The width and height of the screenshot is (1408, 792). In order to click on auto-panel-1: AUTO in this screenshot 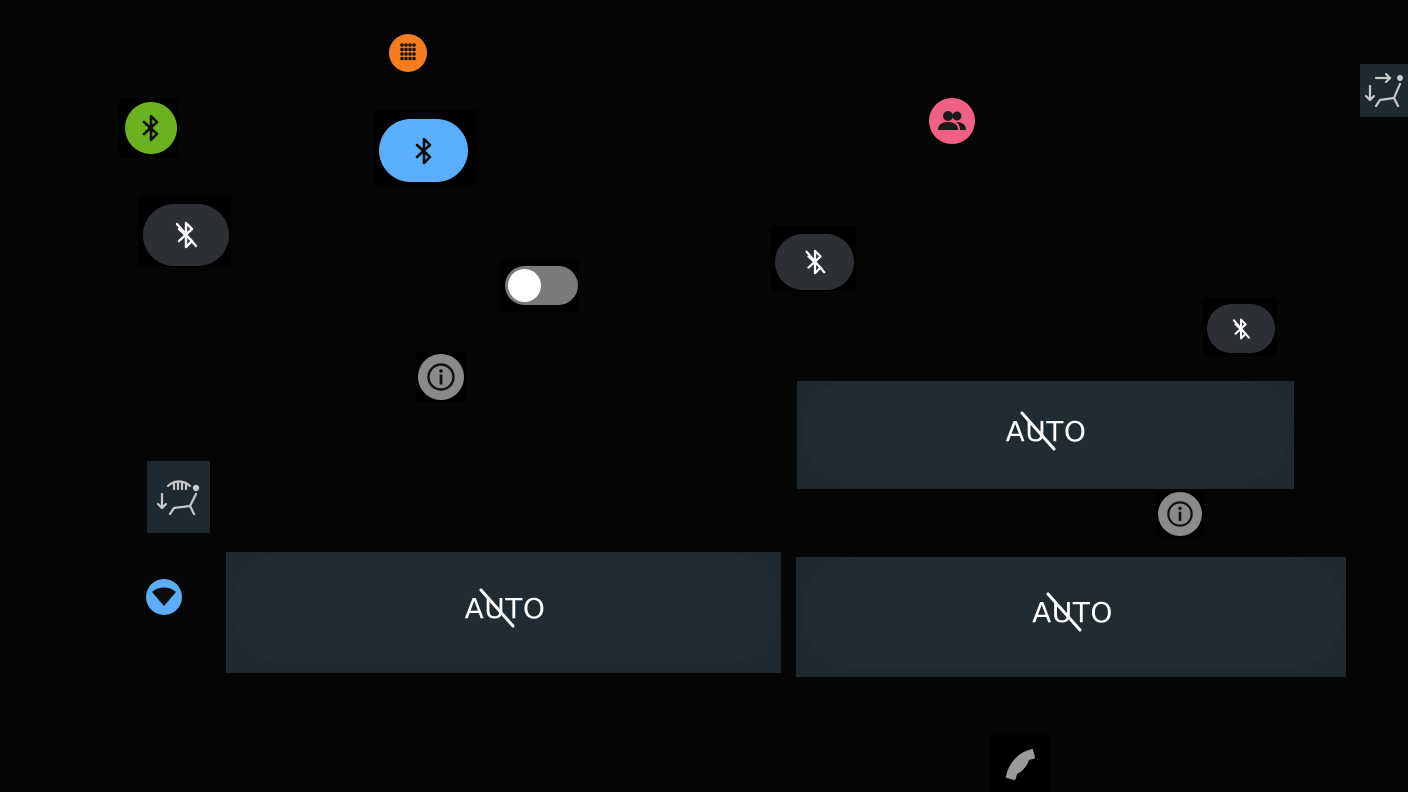, I will do `click(1045, 435)`.